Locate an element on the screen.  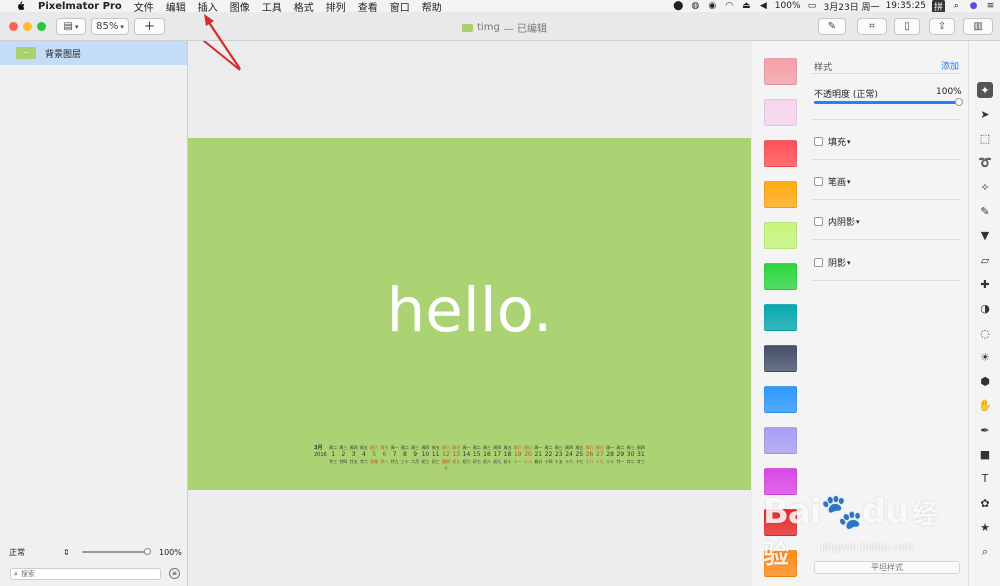
sponge-icon: ⬢ is located at coordinates (985, 382).